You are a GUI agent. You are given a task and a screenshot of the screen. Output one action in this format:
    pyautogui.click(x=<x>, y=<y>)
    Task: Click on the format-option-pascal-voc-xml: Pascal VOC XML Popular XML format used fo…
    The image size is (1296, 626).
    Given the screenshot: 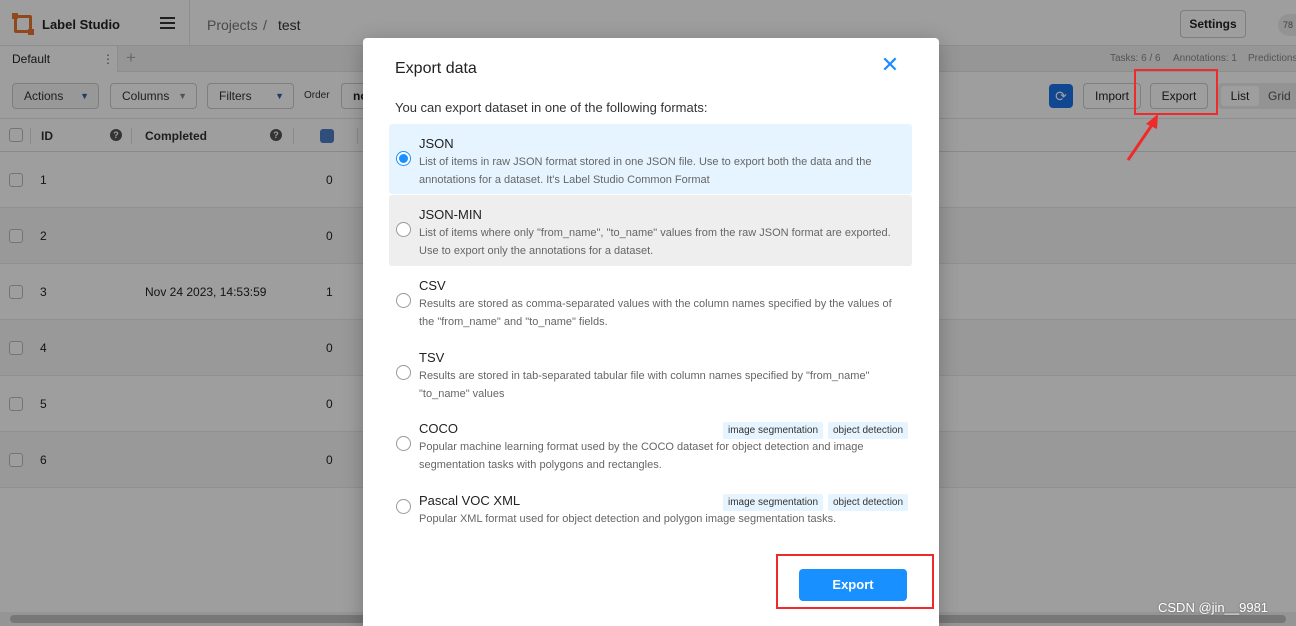 What is the action you would take?
    pyautogui.click(x=650, y=507)
    